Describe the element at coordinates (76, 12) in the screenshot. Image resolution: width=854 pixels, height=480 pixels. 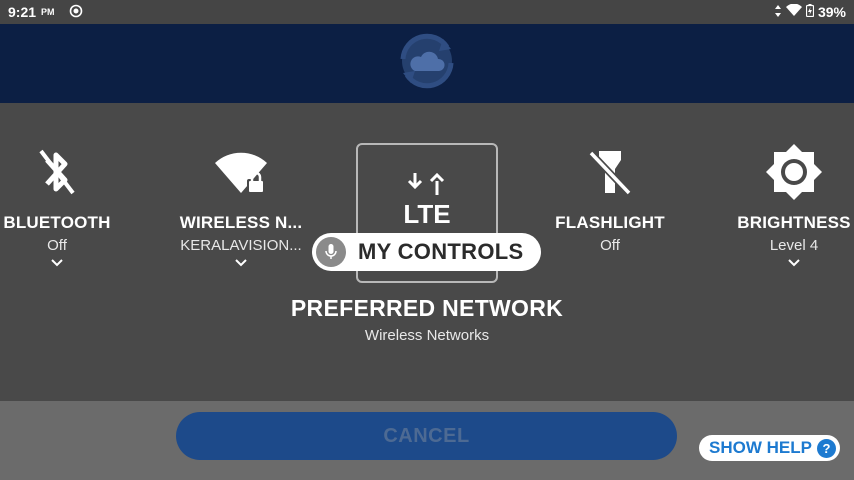
I see `notification-icon` at that location.